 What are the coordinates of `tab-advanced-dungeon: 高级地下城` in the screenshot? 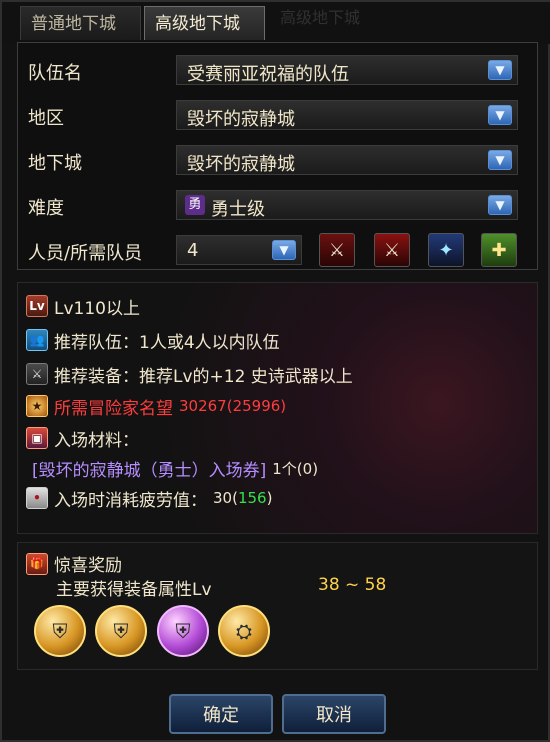 It's located at (204, 23).